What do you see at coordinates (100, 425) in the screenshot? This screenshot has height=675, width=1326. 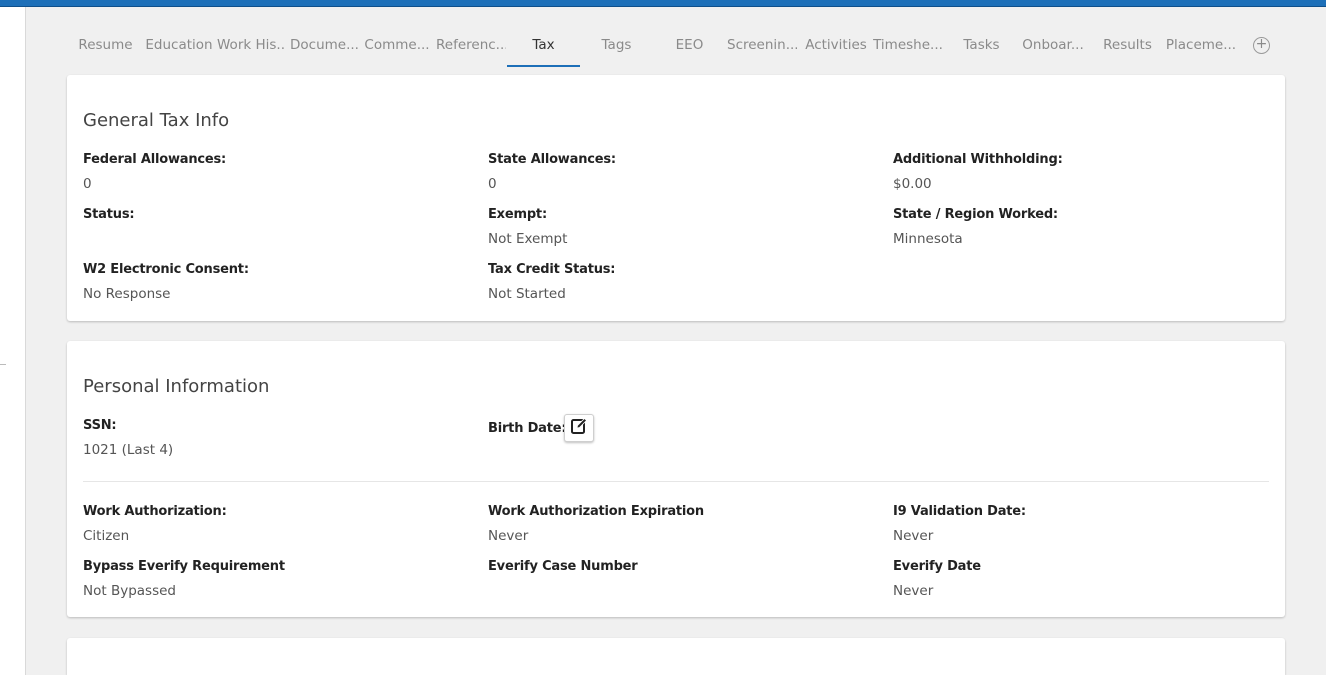 I see `ssn-label: SSN:` at bounding box center [100, 425].